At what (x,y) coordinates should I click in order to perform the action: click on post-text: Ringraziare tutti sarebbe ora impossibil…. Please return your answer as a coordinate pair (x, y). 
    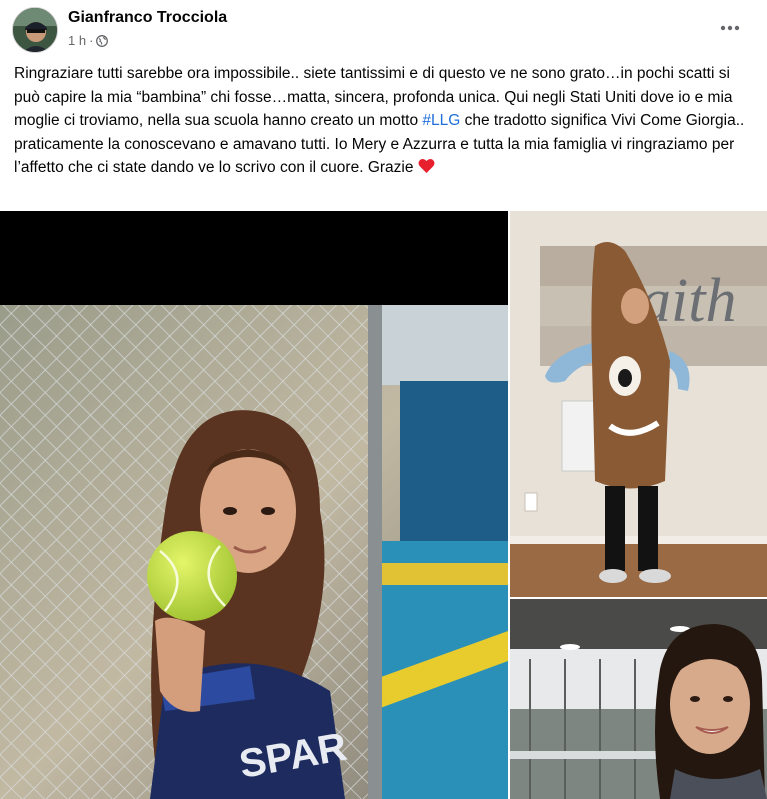
    Looking at the image, I should click on (386, 122).